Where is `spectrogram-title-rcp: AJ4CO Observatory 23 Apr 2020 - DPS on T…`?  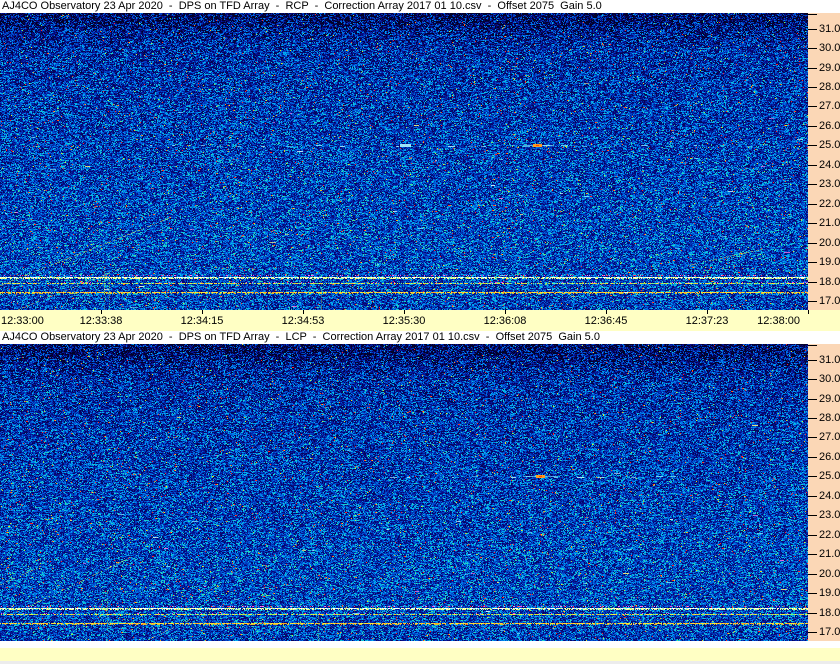
spectrogram-title-rcp: AJ4CO Observatory 23 Apr 2020 - DPS on T… is located at coordinates (420, 6).